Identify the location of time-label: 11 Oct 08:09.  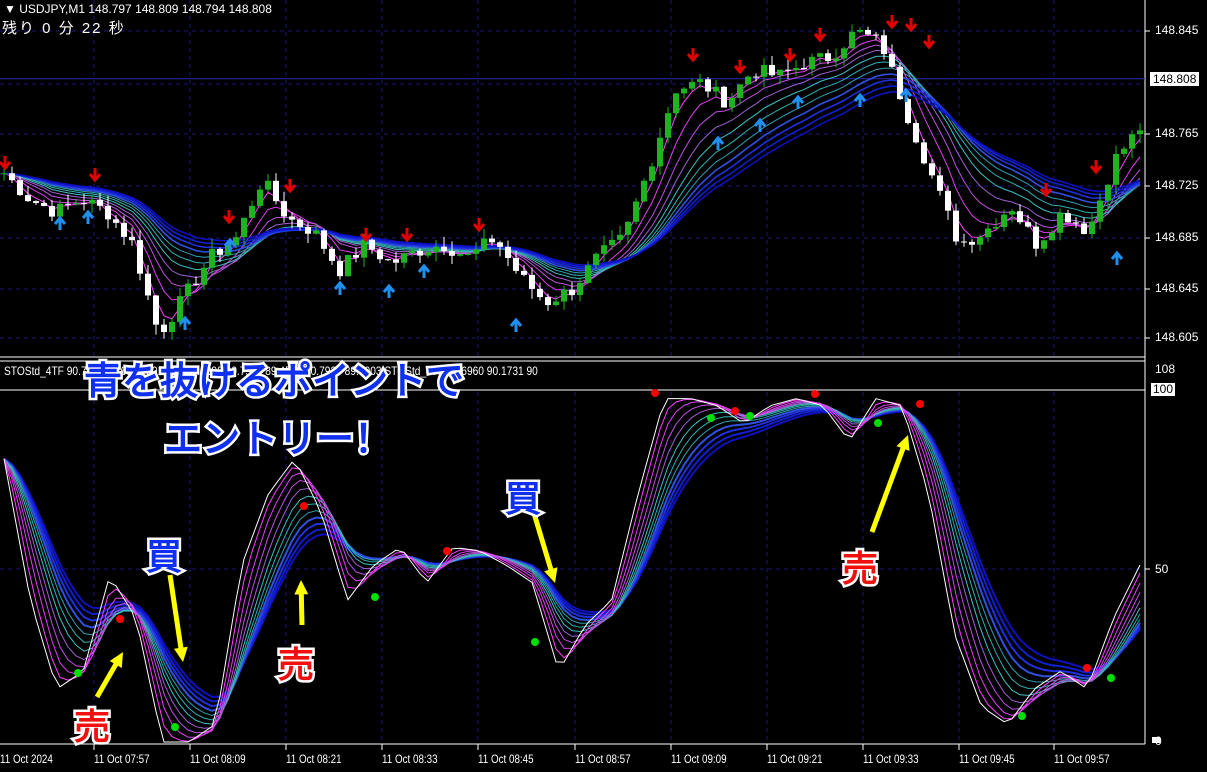
(218, 759).